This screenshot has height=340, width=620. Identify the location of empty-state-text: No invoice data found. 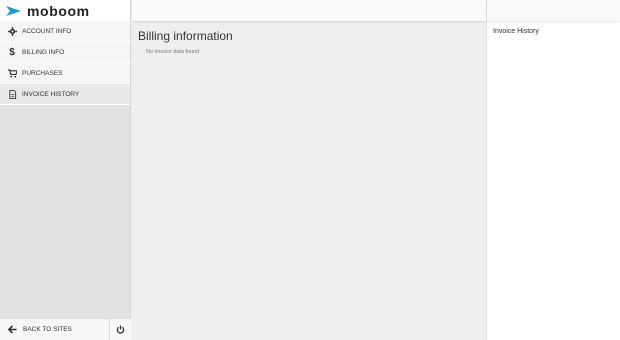
(173, 52).